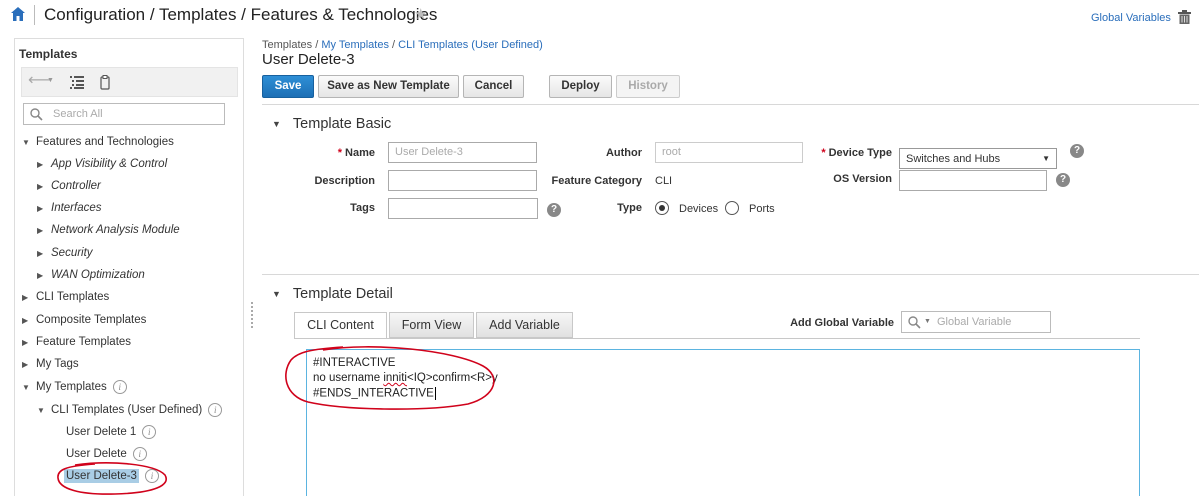 The width and height of the screenshot is (1199, 496). Describe the element at coordinates (524, 325) in the screenshot. I see `tab-add-variable: Add Variable` at that location.